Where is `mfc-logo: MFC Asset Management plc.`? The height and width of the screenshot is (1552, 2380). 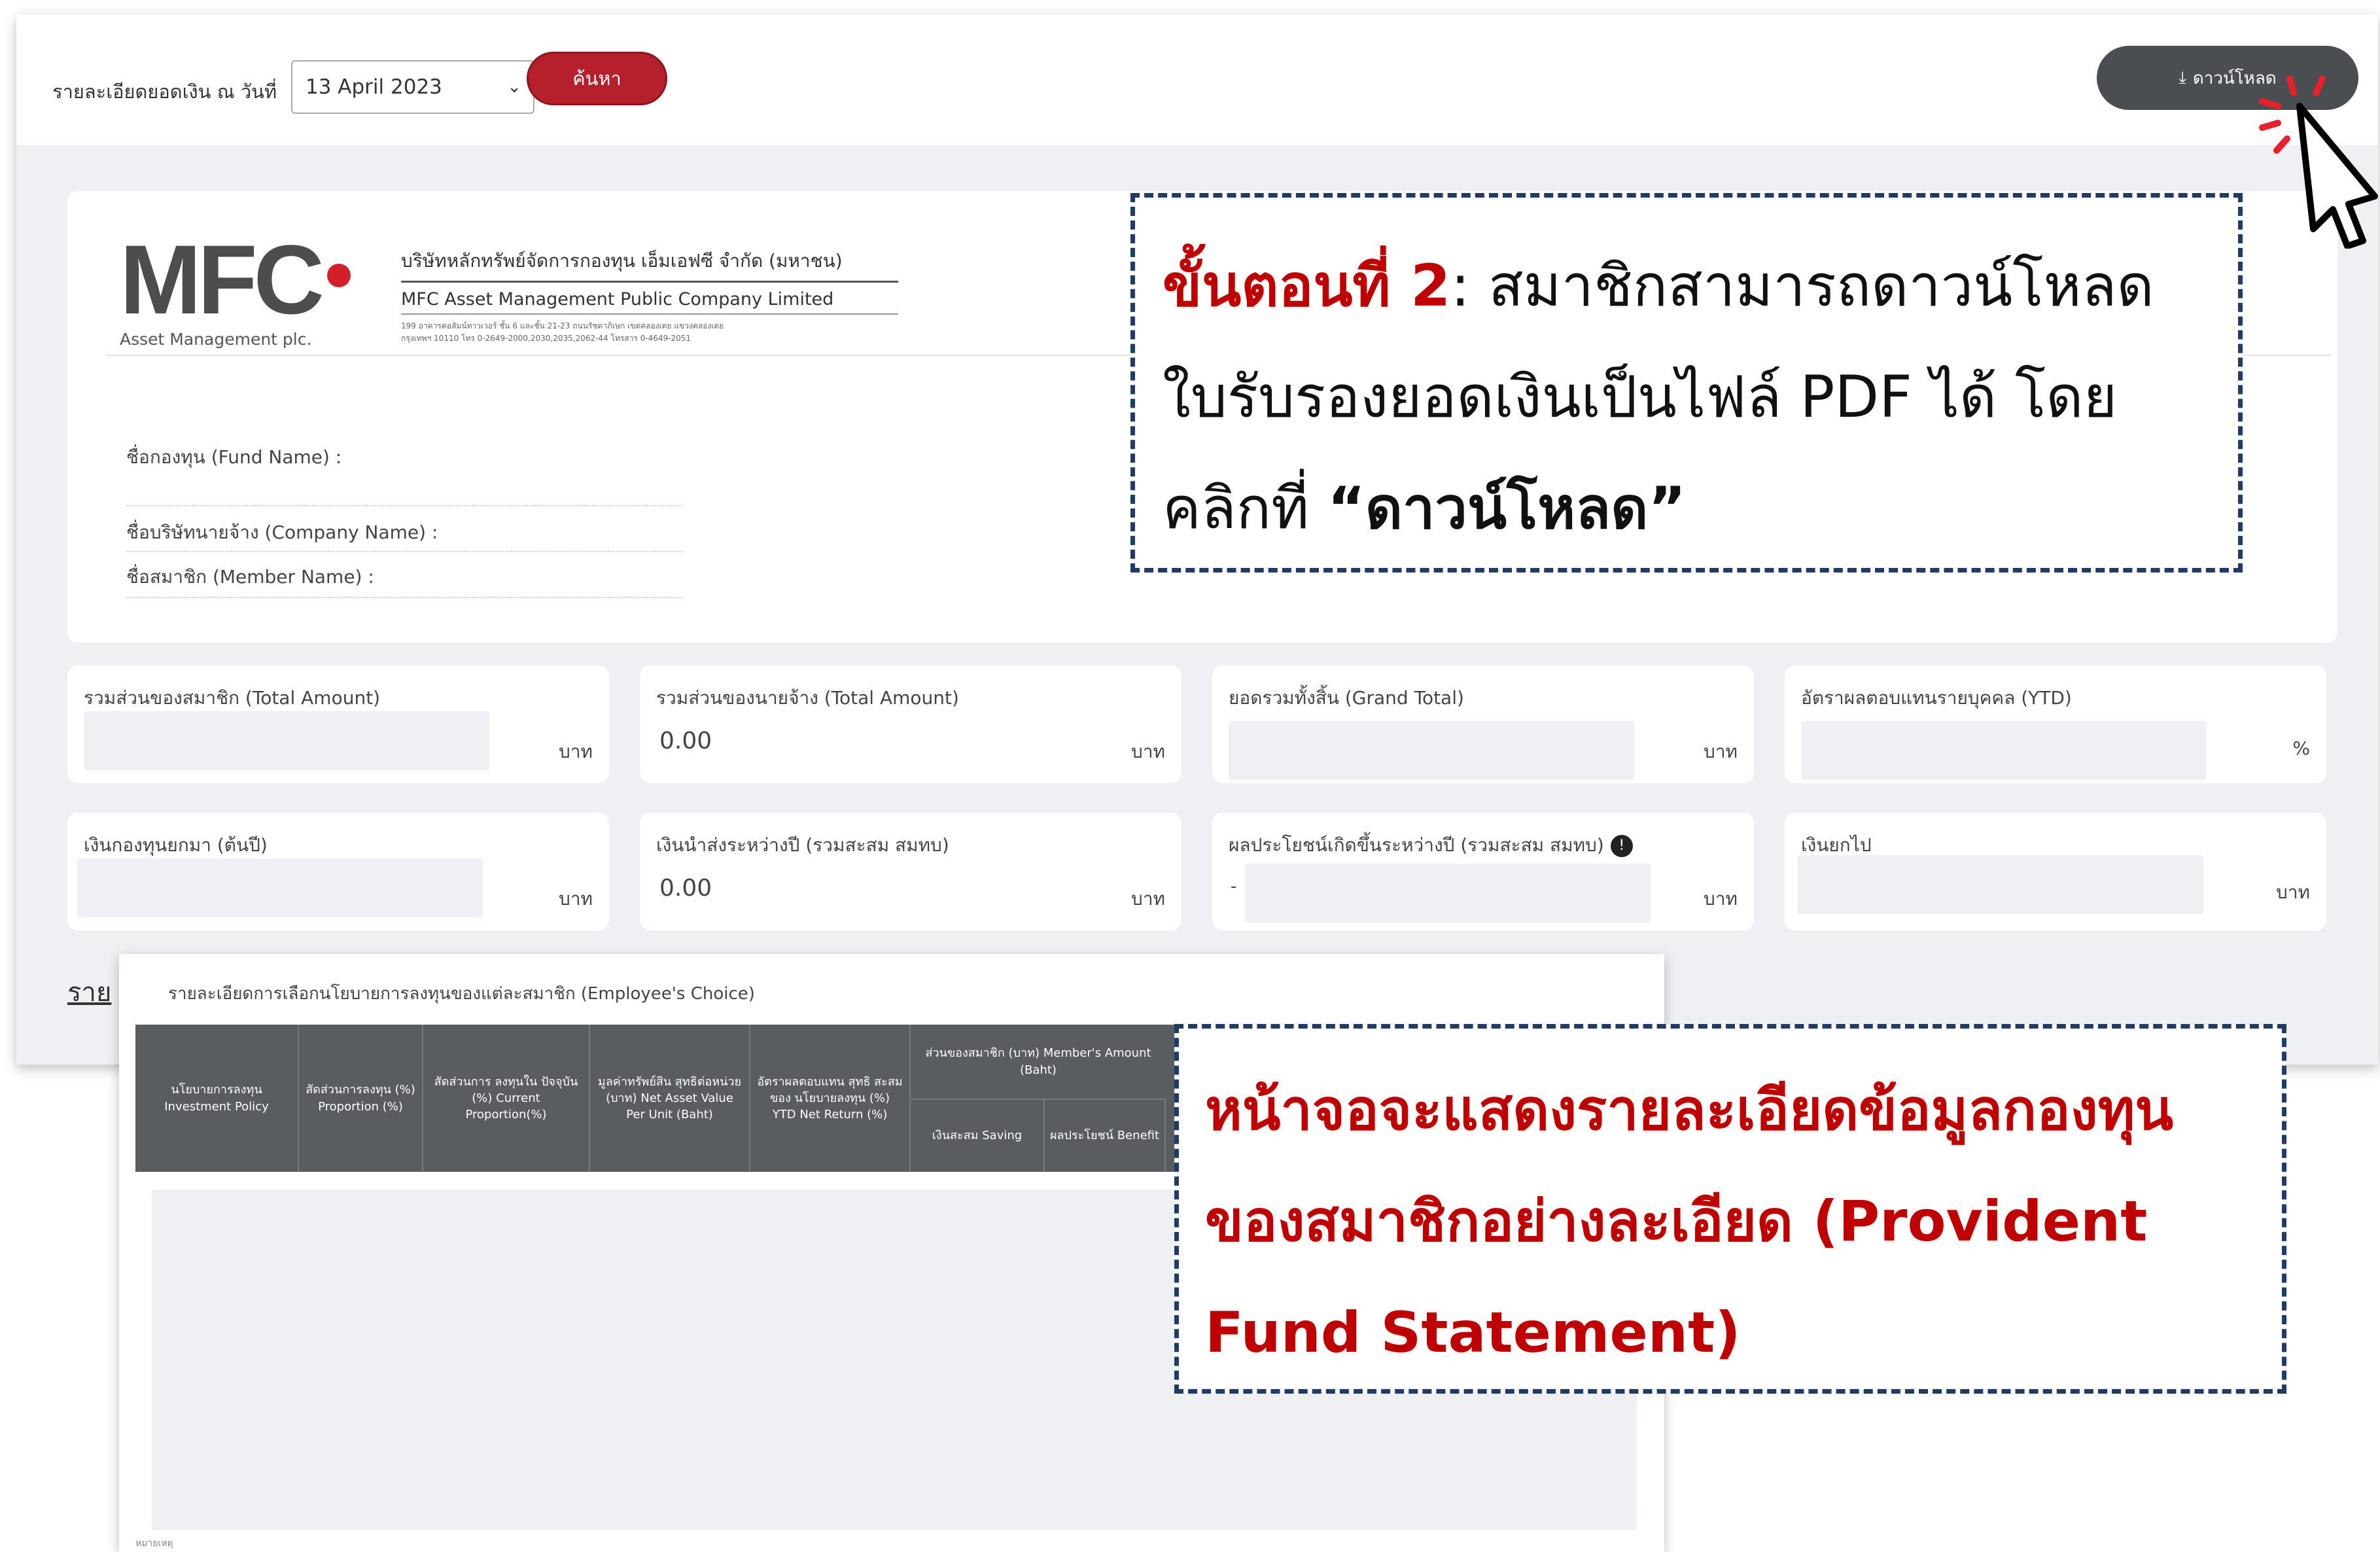 mfc-logo: MFC Asset Management plc. is located at coordinates (235, 289).